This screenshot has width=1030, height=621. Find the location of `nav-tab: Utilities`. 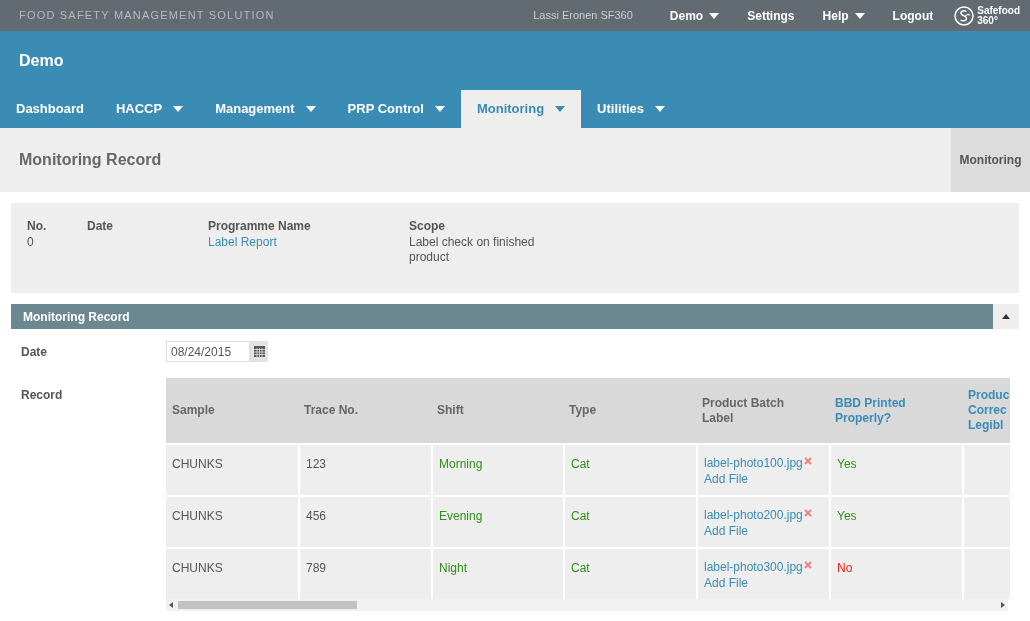

nav-tab: Utilities is located at coordinates (631, 109).